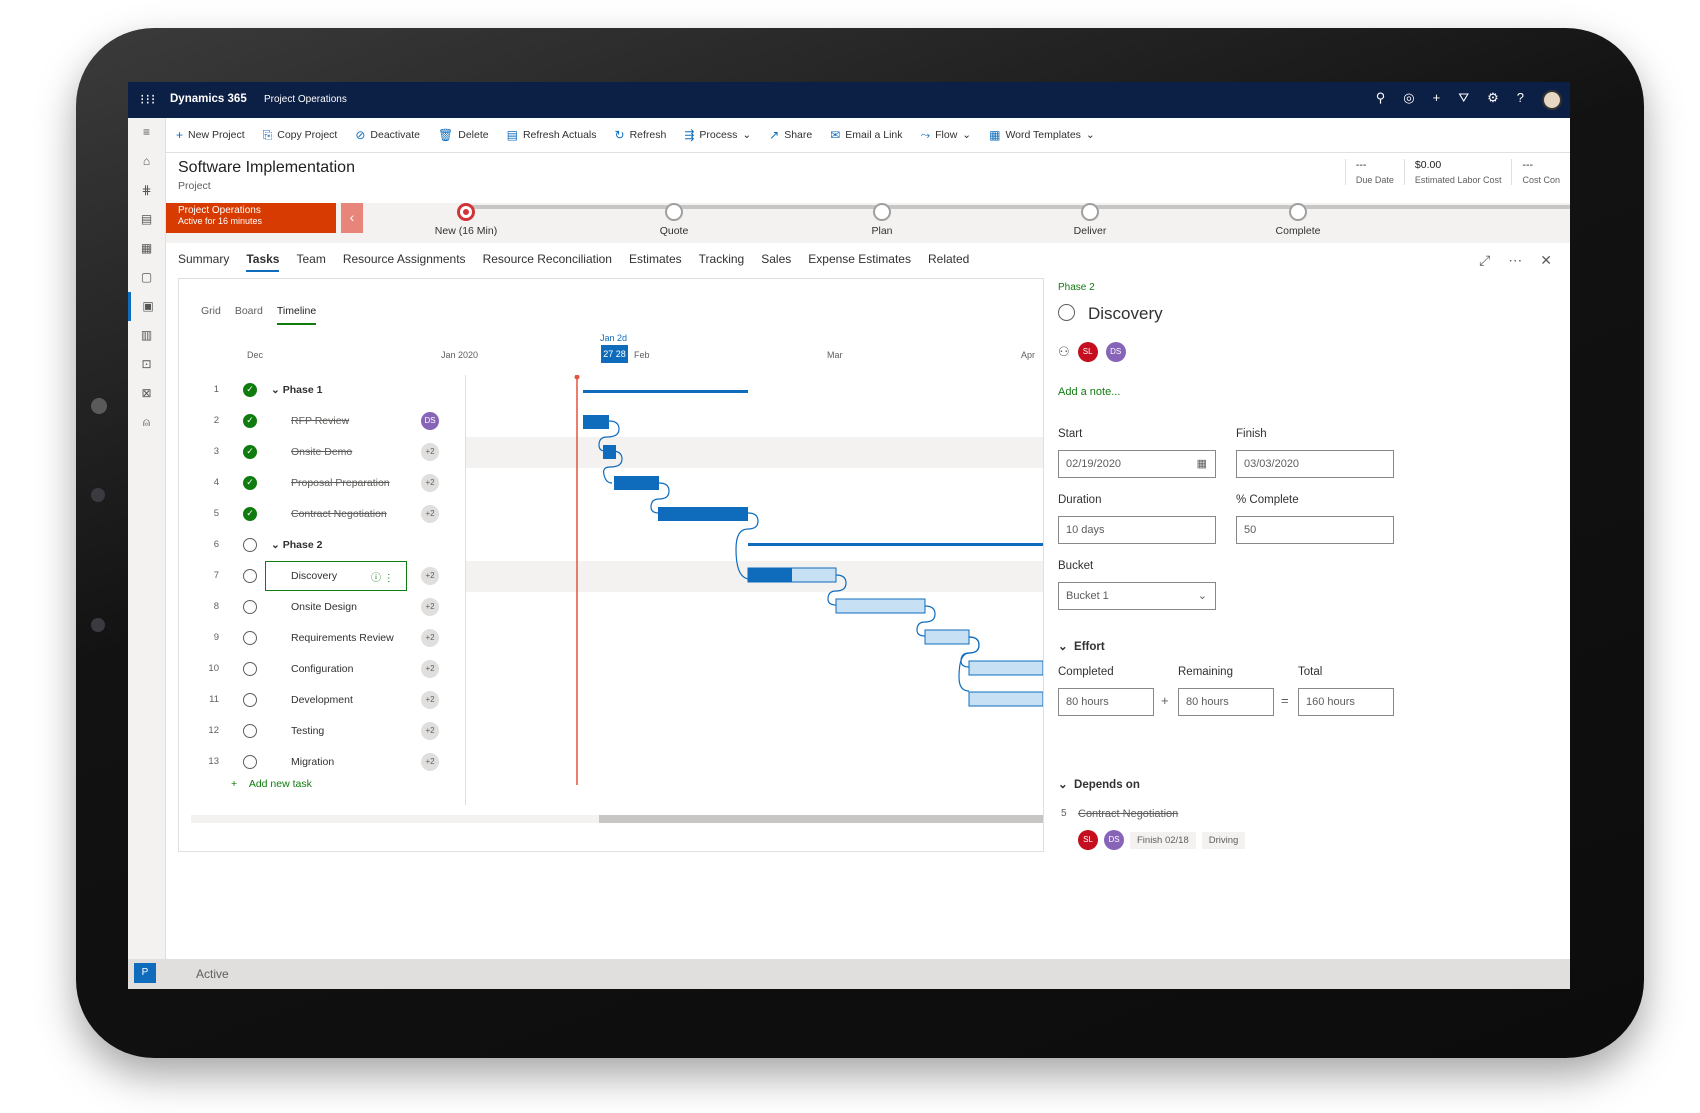 Image resolution: width=1700 pixels, height=1113 pixels. Describe the element at coordinates (1515, 260) in the screenshot. I see `more-icon: ⋯` at that location.